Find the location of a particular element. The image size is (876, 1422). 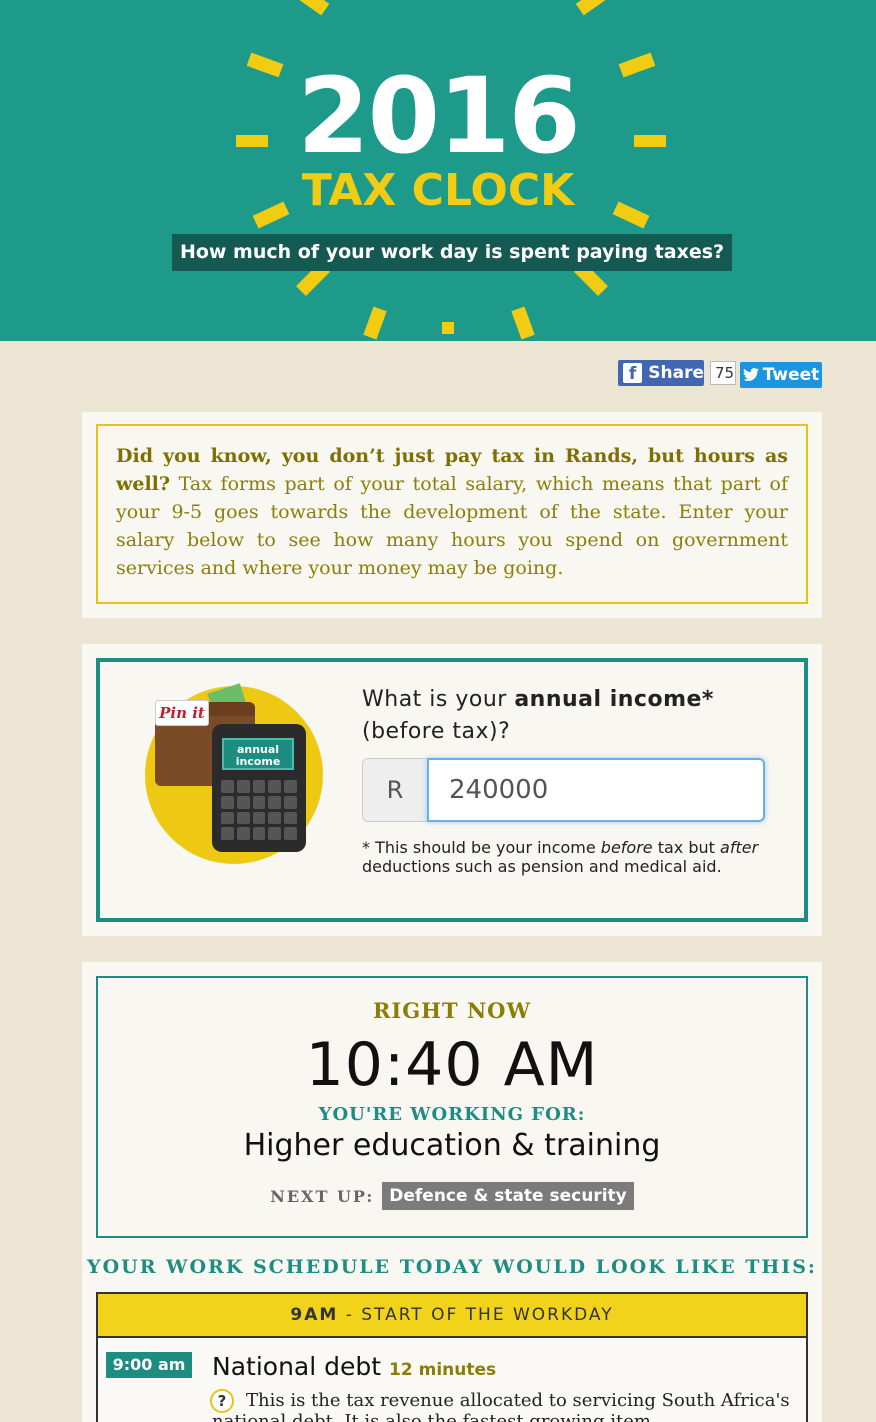

next-up-row: NEXT UP: Defence & state security is located at coordinates (452, 1196).